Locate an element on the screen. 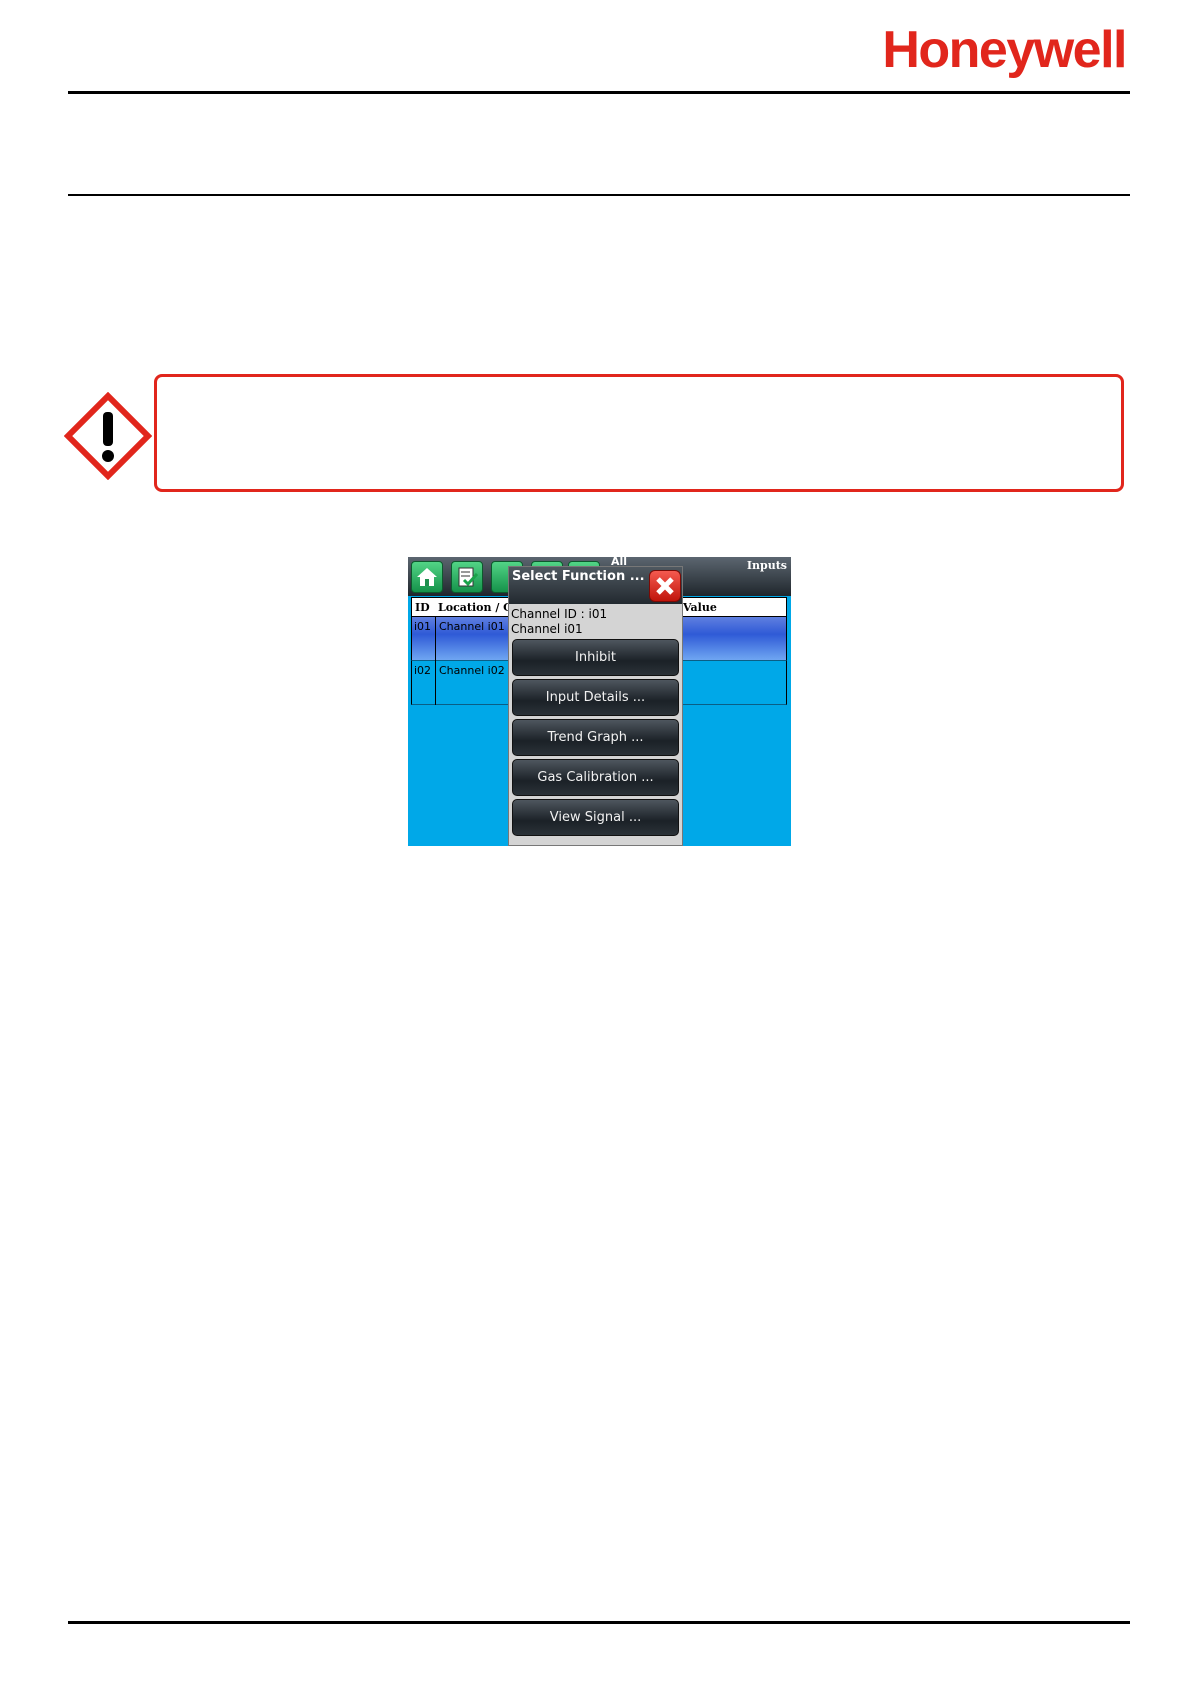 The image size is (1191, 1684). column-location: Location / C is located at coordinates (475, 607).